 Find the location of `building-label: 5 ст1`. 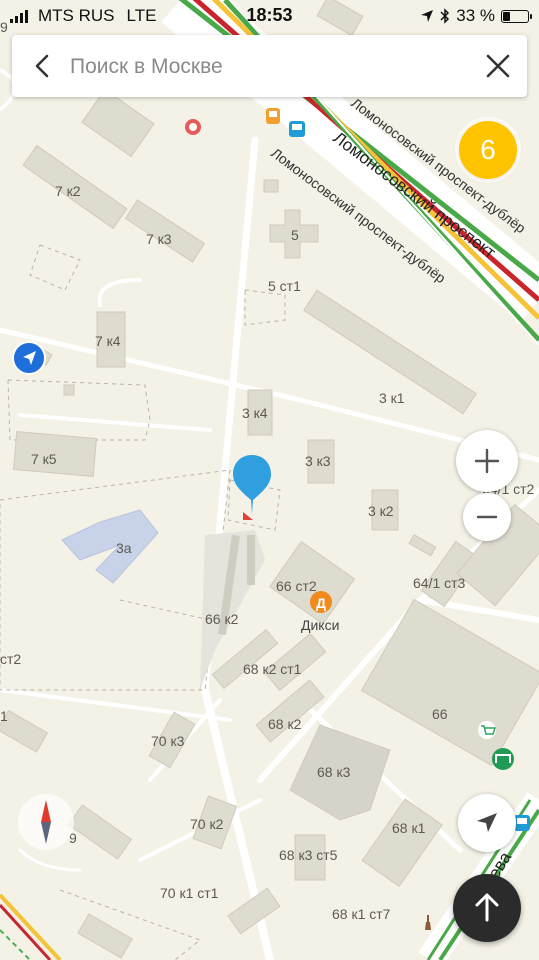

building-label: 5 ст1 is located at coordinates (284, 286).